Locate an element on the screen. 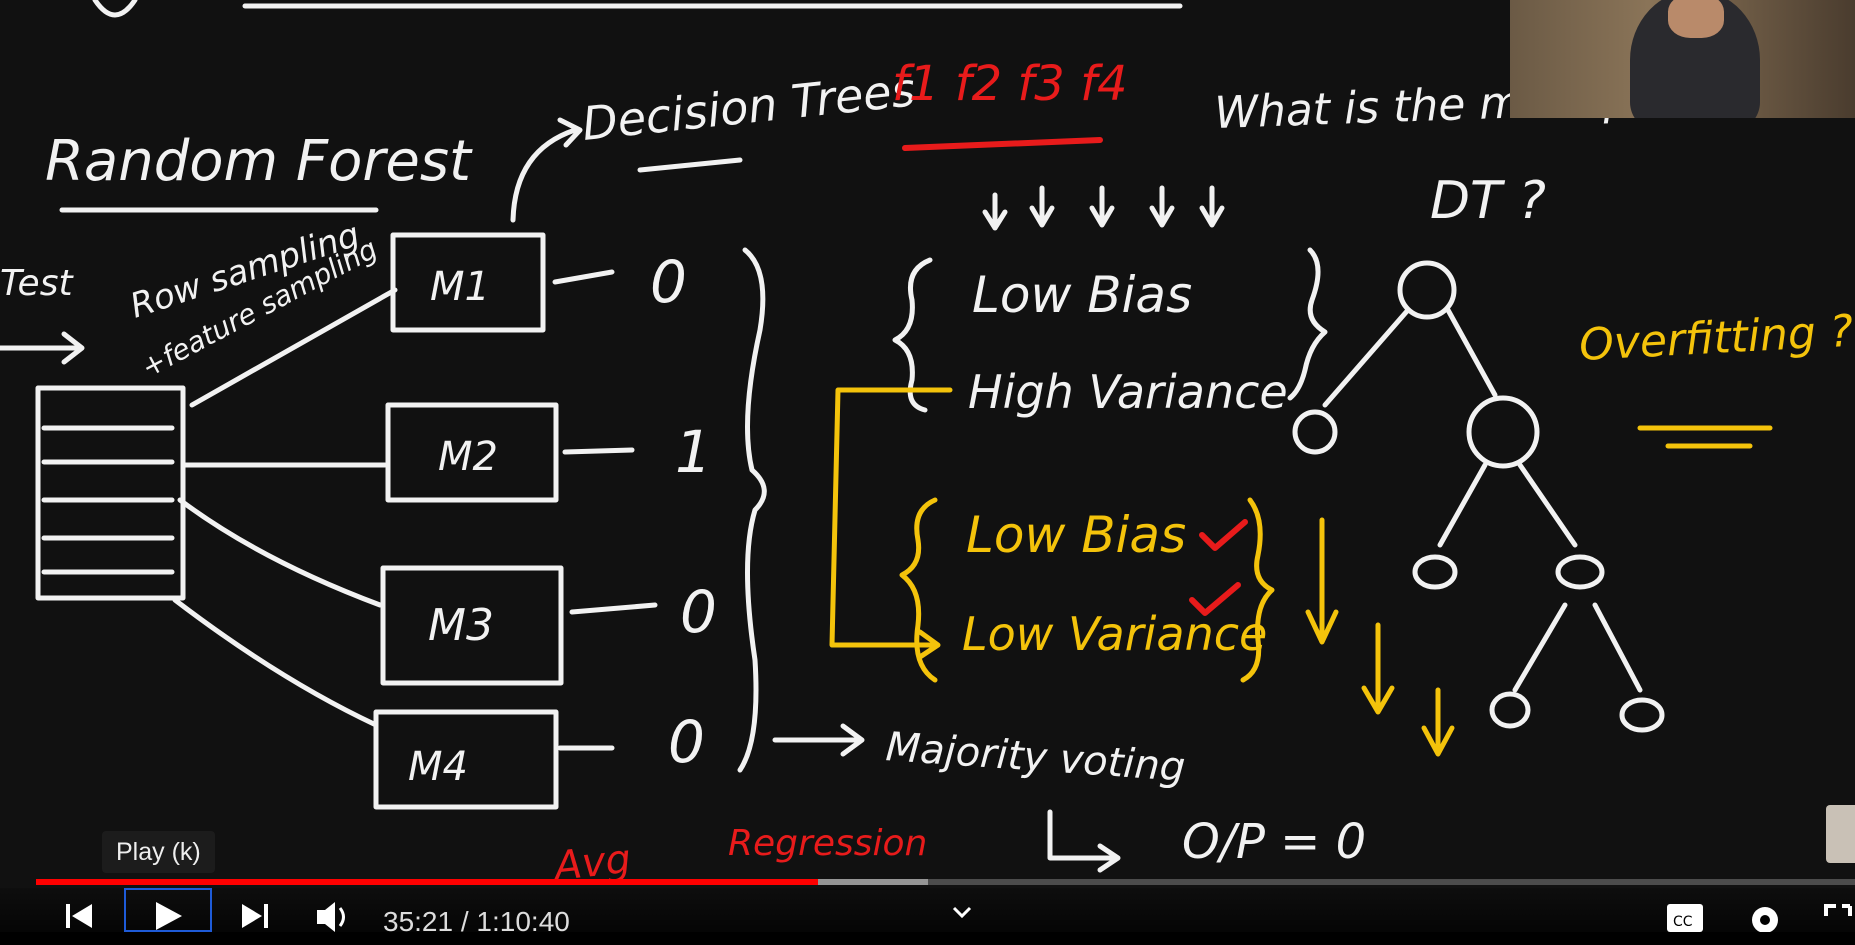  model-box-m1: M1 is located at coordinates (468, 282).